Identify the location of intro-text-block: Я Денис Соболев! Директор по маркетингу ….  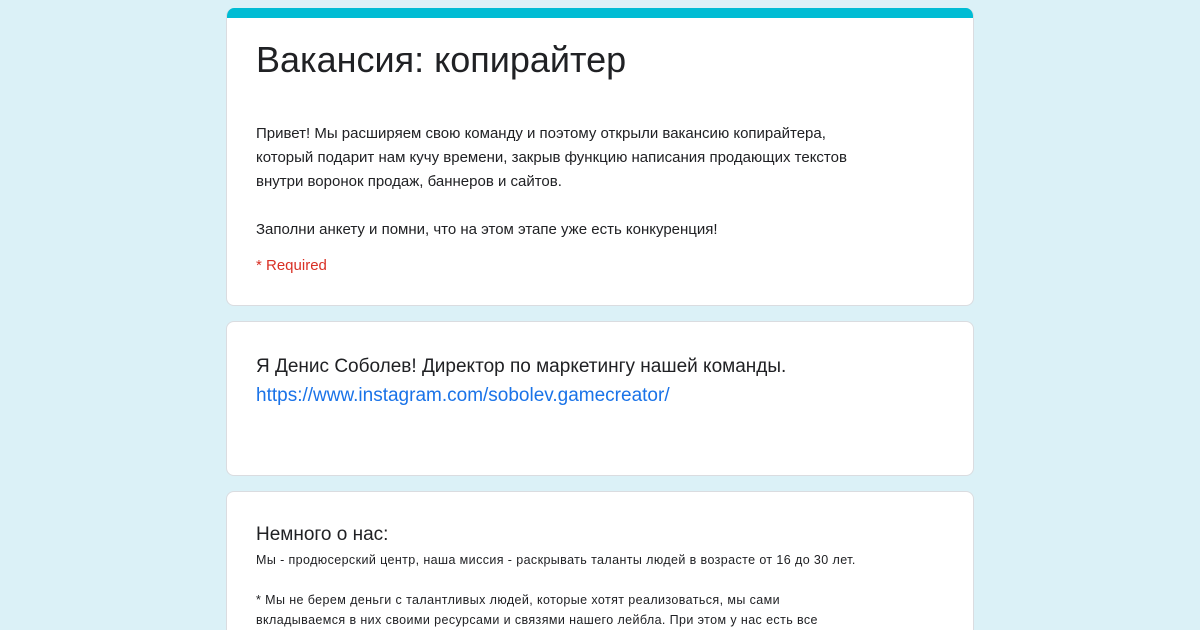
(606, 381).